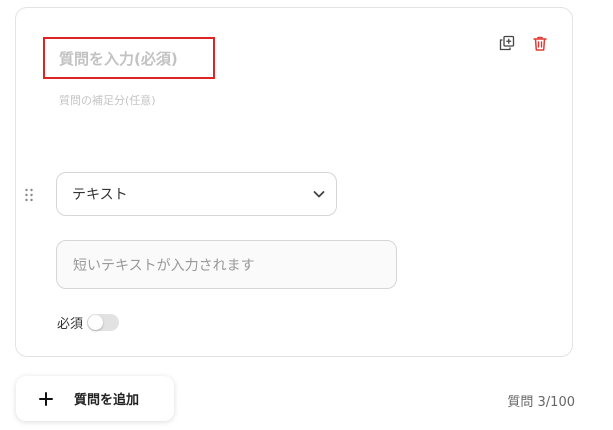  I want to click on required-toggle, so click(103, 322).